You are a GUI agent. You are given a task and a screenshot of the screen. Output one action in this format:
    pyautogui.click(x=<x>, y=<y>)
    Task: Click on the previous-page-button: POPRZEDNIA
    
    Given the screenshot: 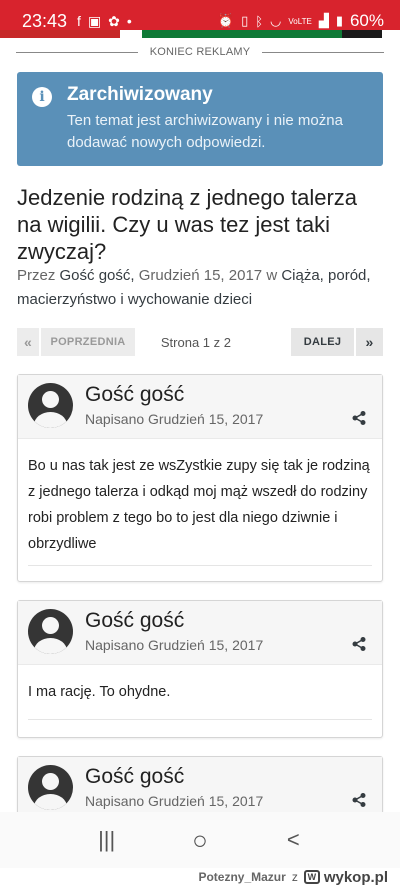 What is the action you would take?
    pyautogui.click(x=88, y=342)
    